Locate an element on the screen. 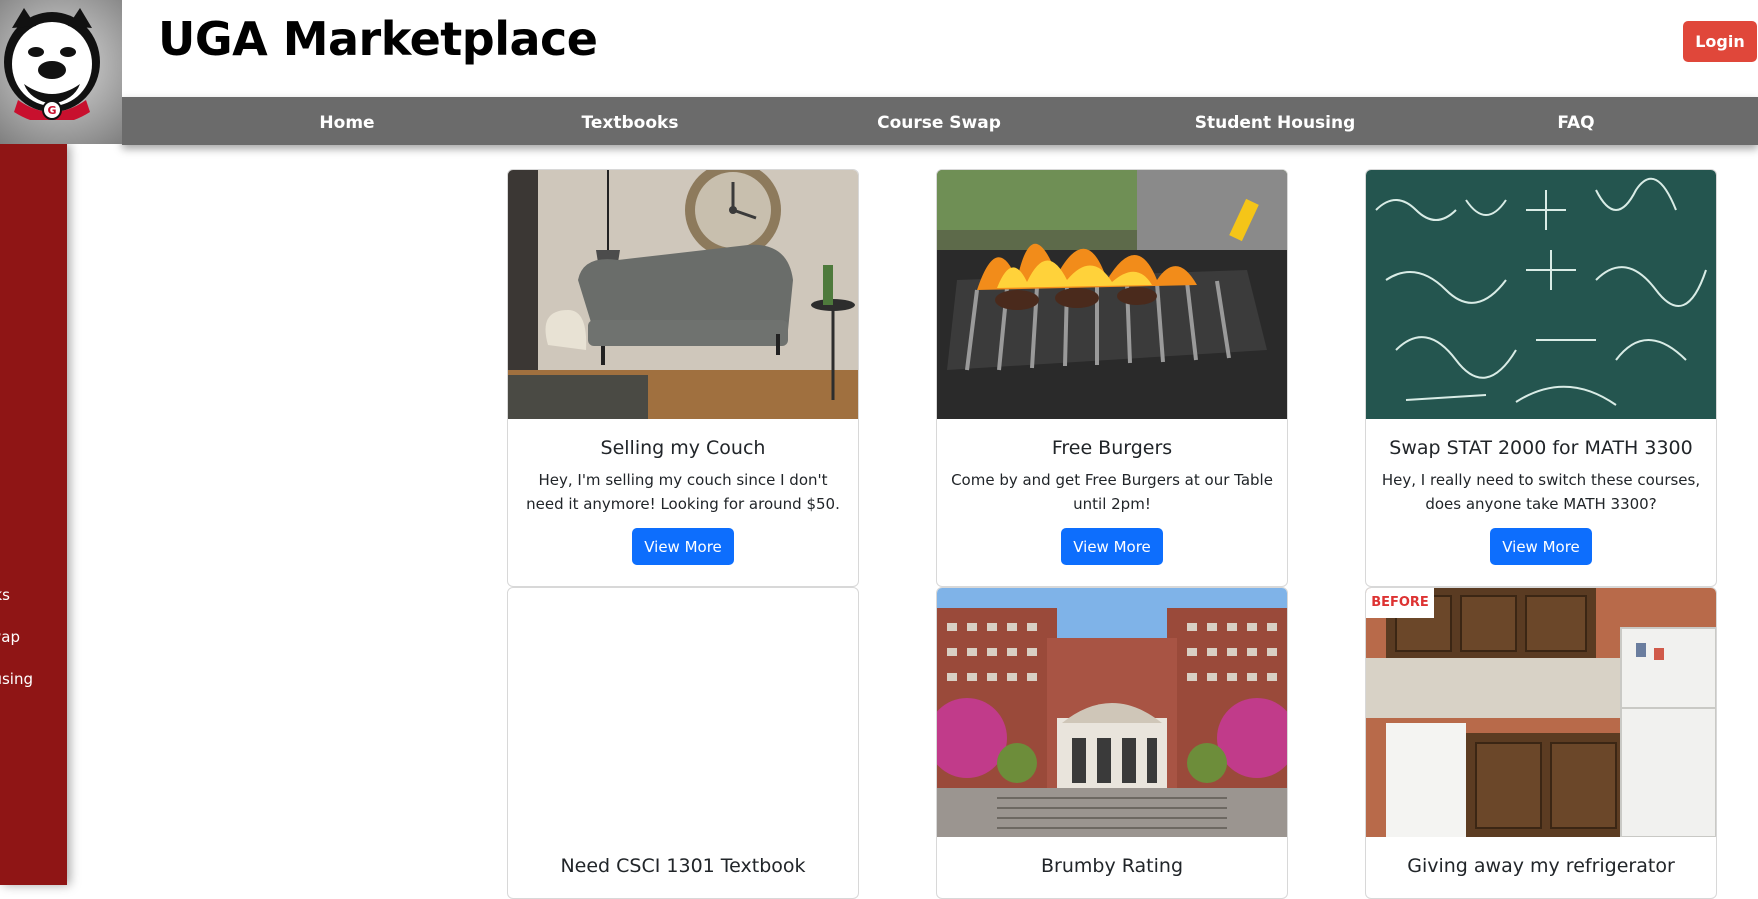 This screenshot has height=899, width=1758. nav-item-home: Home is located at coordinates (346, 121).